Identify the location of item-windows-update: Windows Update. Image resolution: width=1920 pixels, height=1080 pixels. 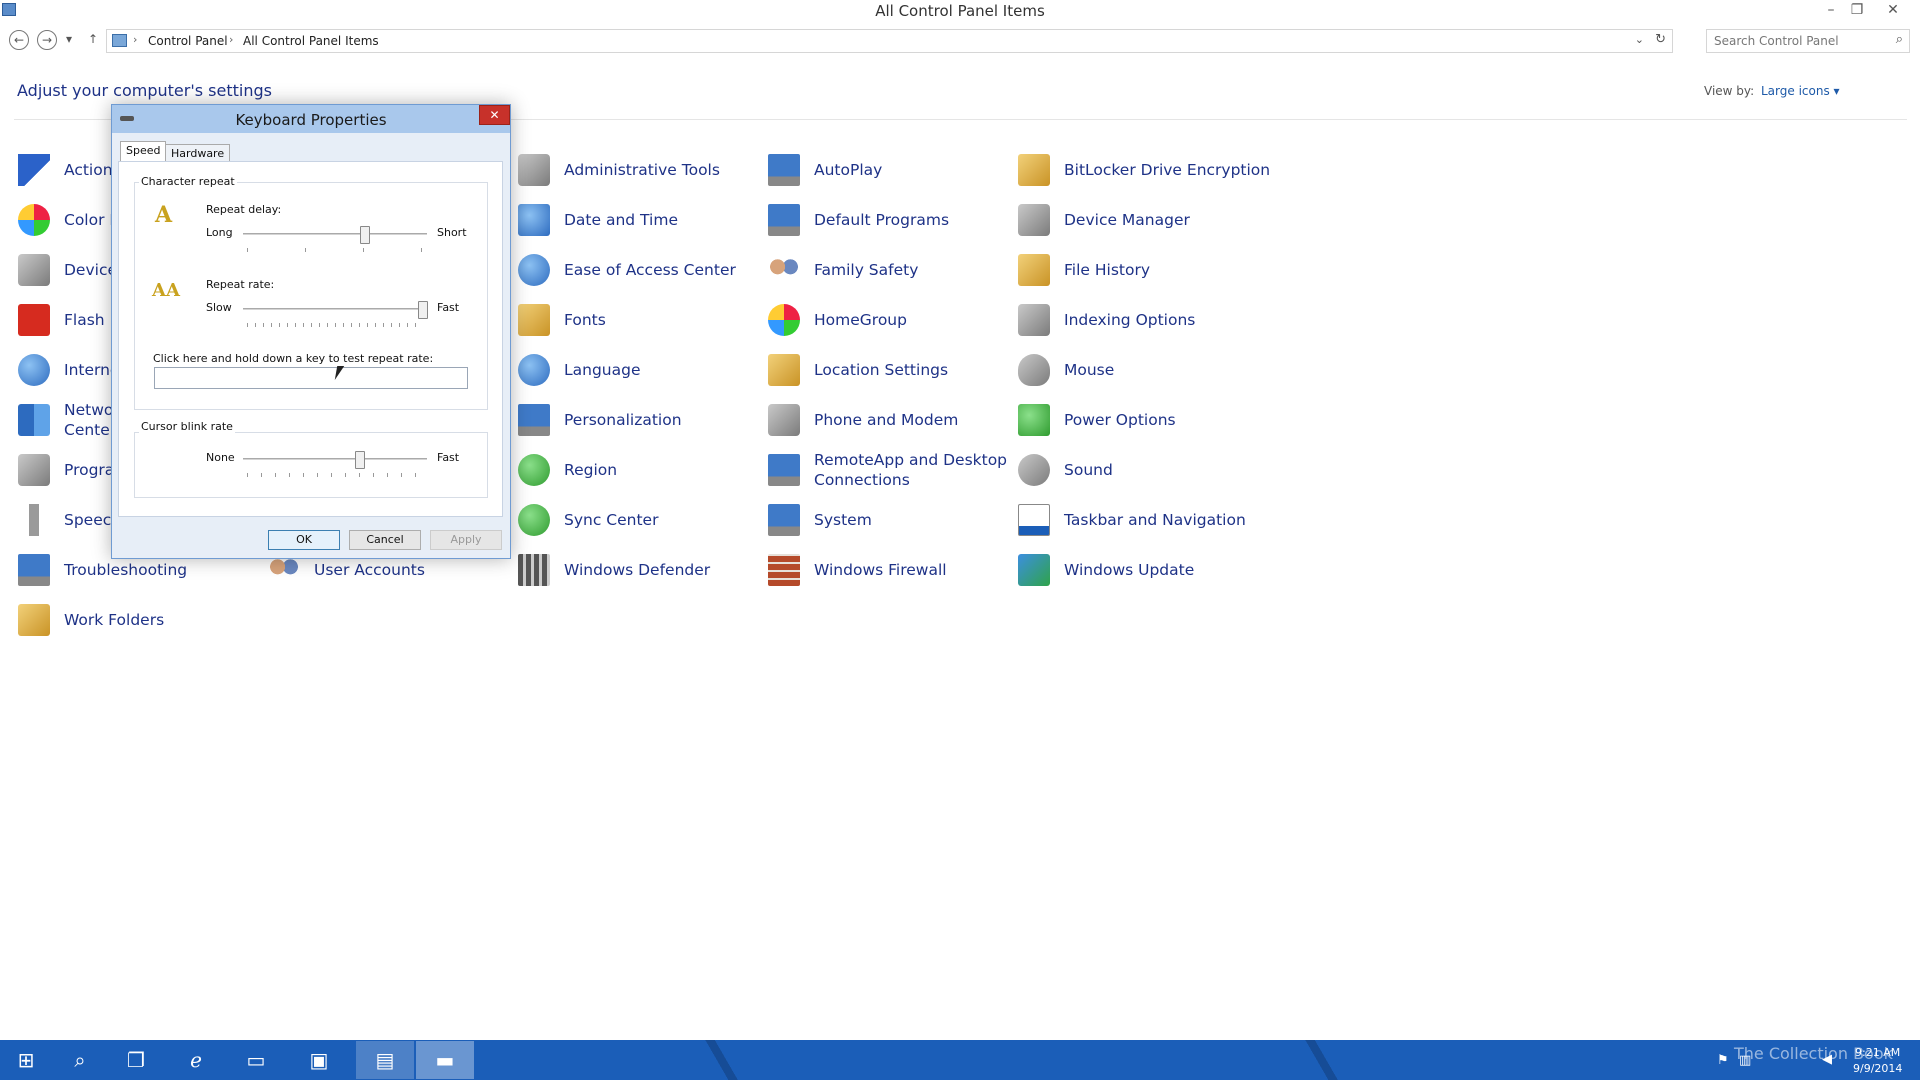
(1106, 570).